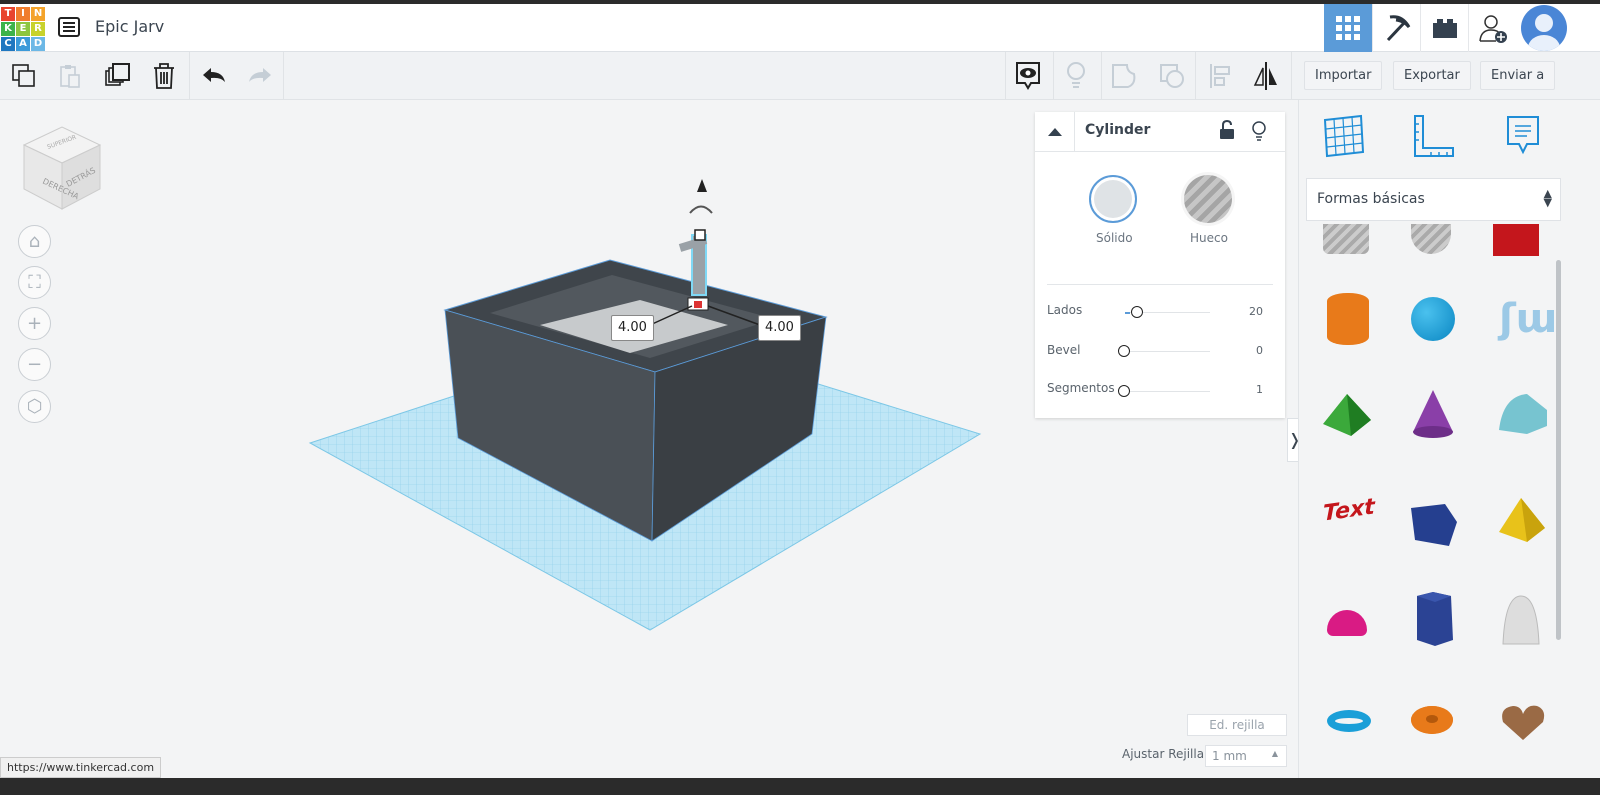 This screenshot has height=795, width=1600. What do you see at coordinates (1521, 621) in the screenshot?
I see `shape-paraboloid` at bounding box center [1521, 621].